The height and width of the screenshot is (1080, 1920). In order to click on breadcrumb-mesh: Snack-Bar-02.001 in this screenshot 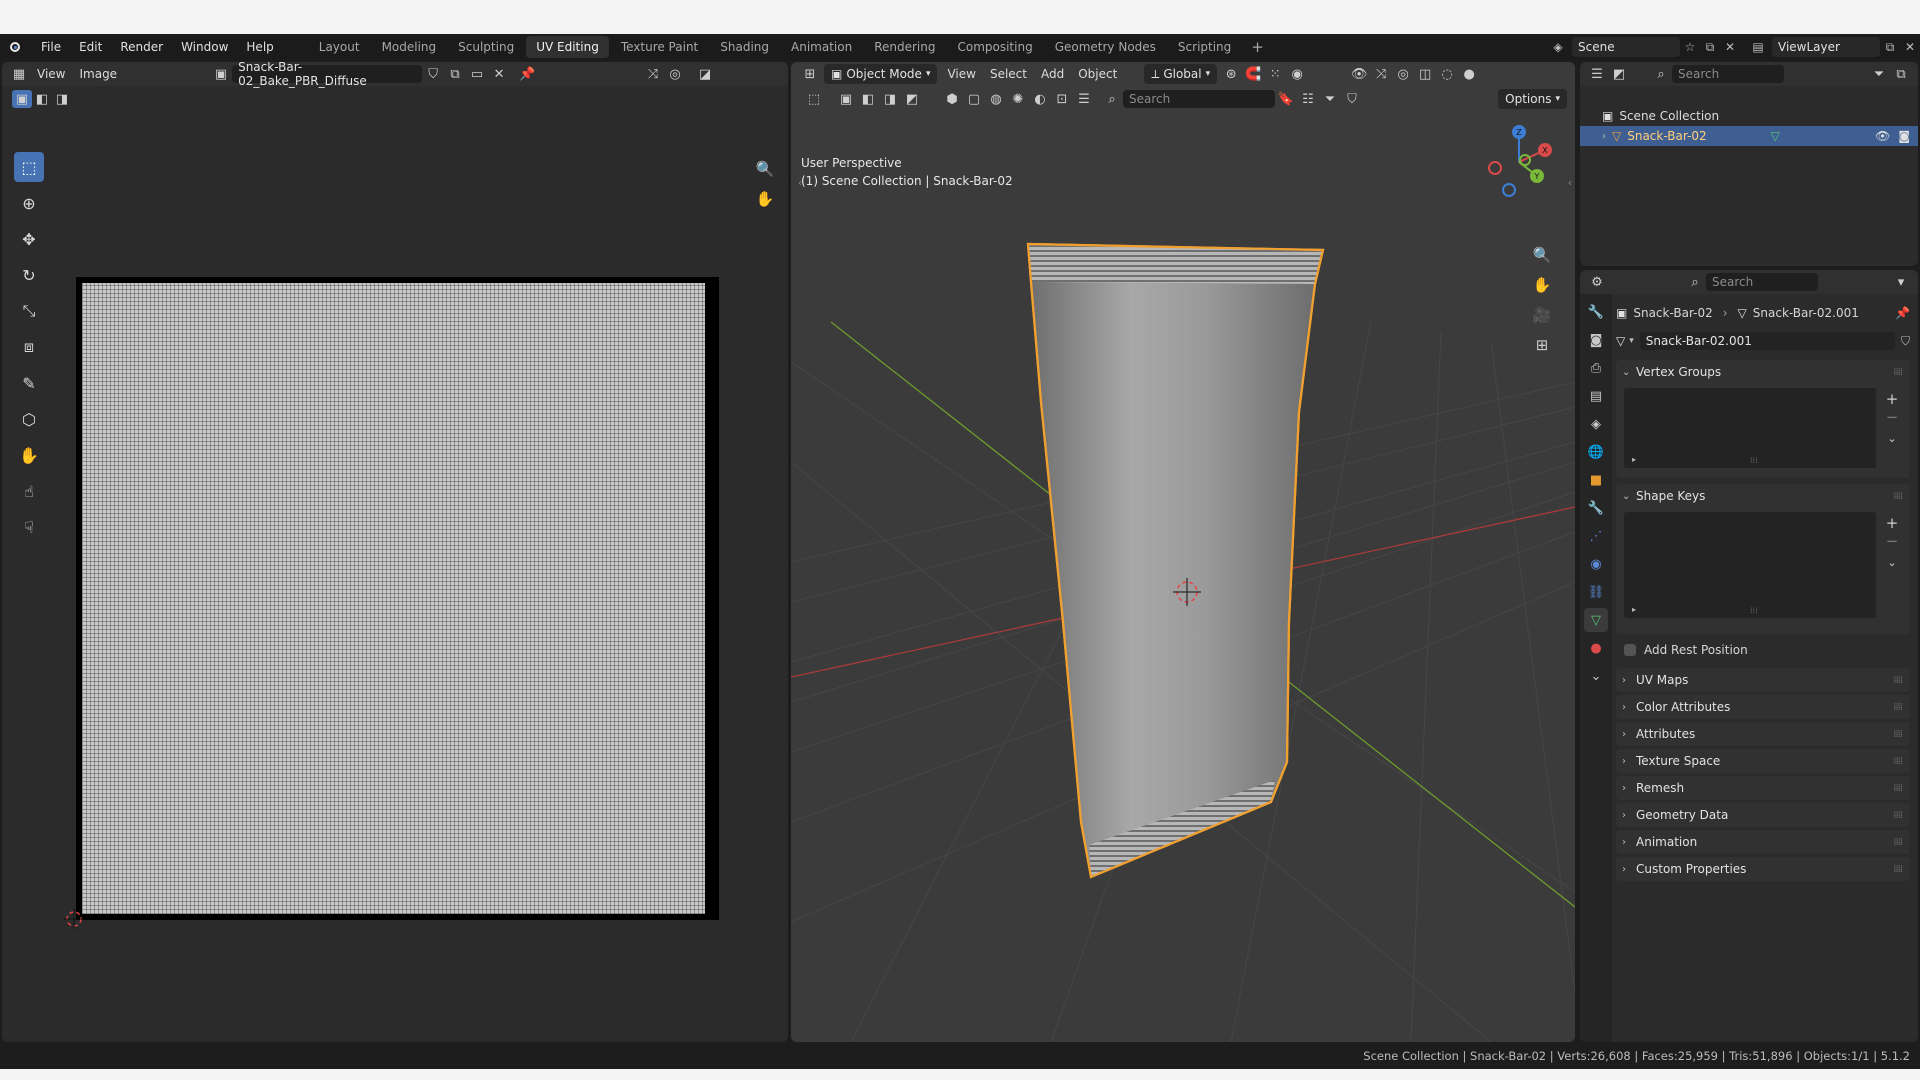, I will do `click(1806, 313)`.